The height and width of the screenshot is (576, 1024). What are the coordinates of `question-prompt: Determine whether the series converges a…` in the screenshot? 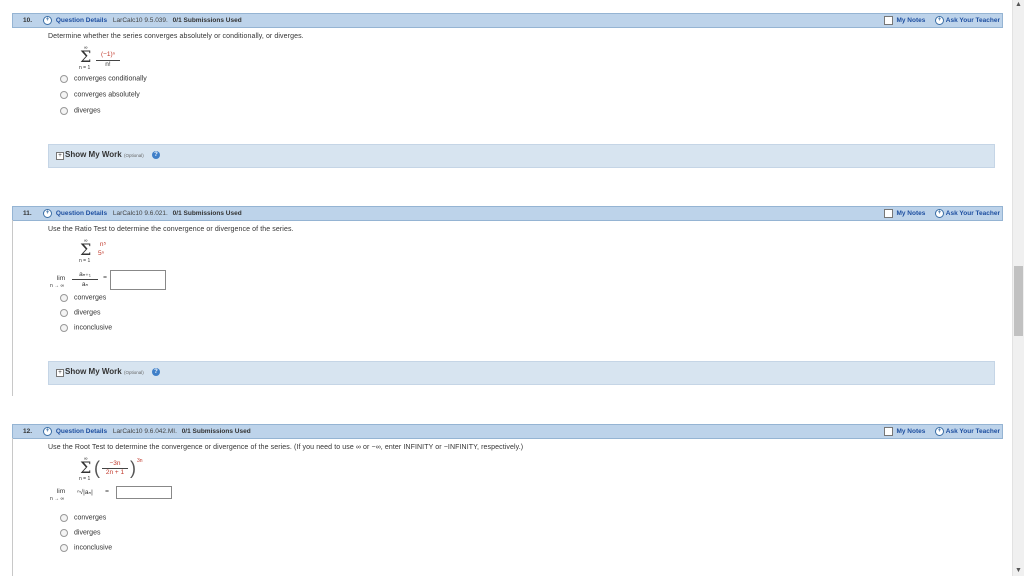 It's located at (176, 36).